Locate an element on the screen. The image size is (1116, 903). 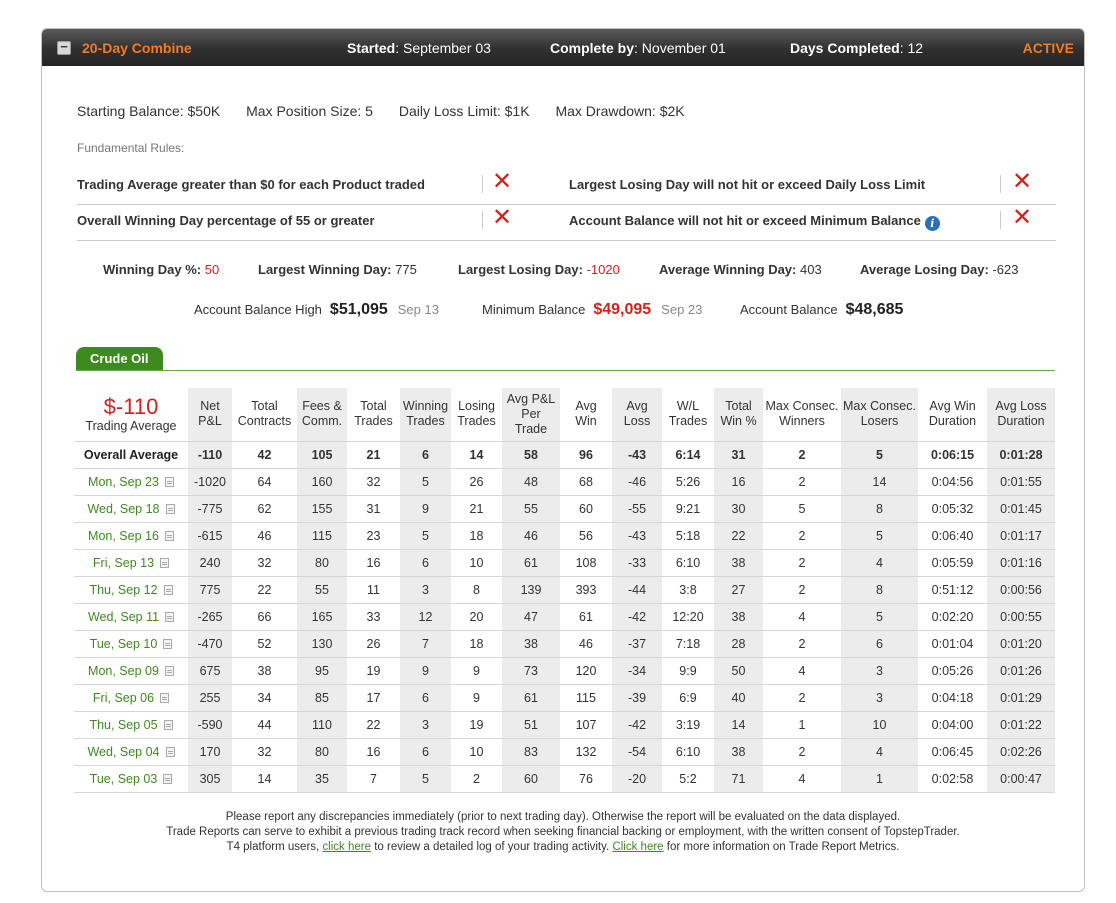
column-header: Max Consec. Losers is located at coordinates (879, 414).